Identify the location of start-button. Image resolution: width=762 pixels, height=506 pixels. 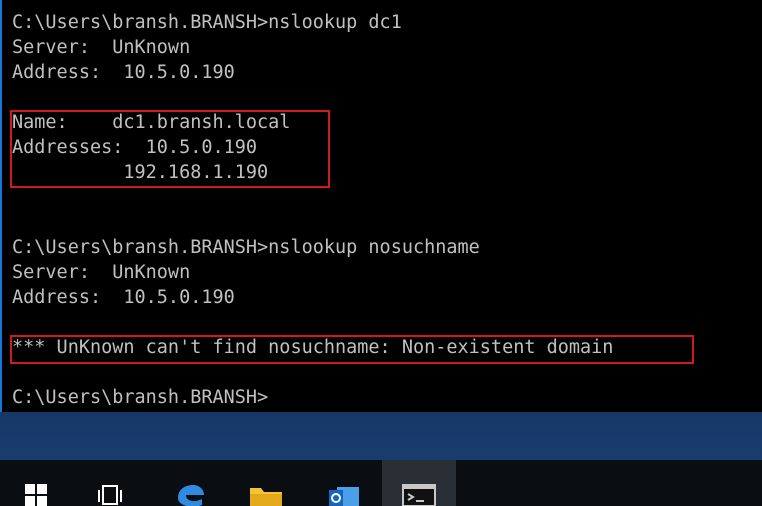
(36, 483).